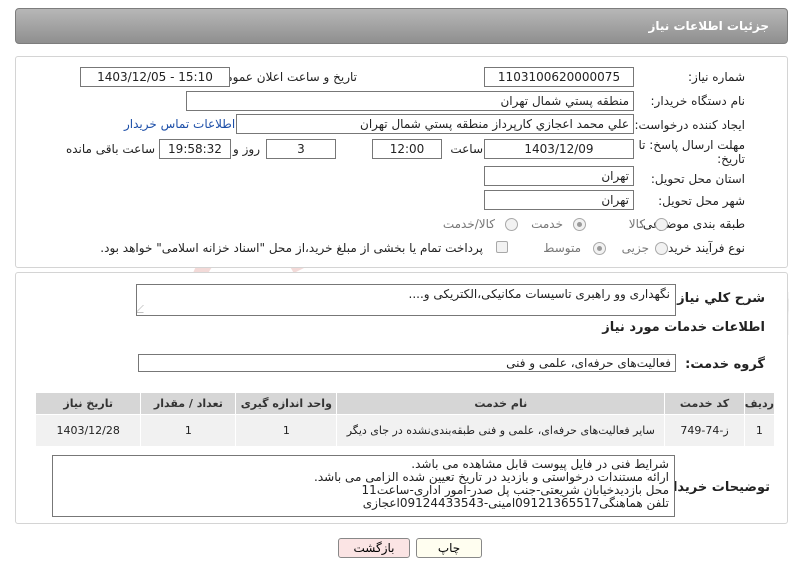 Image resolution: width=789 pixels, height=574 pixels. I want to click on back-button: بازگشت, so click(374, 548).